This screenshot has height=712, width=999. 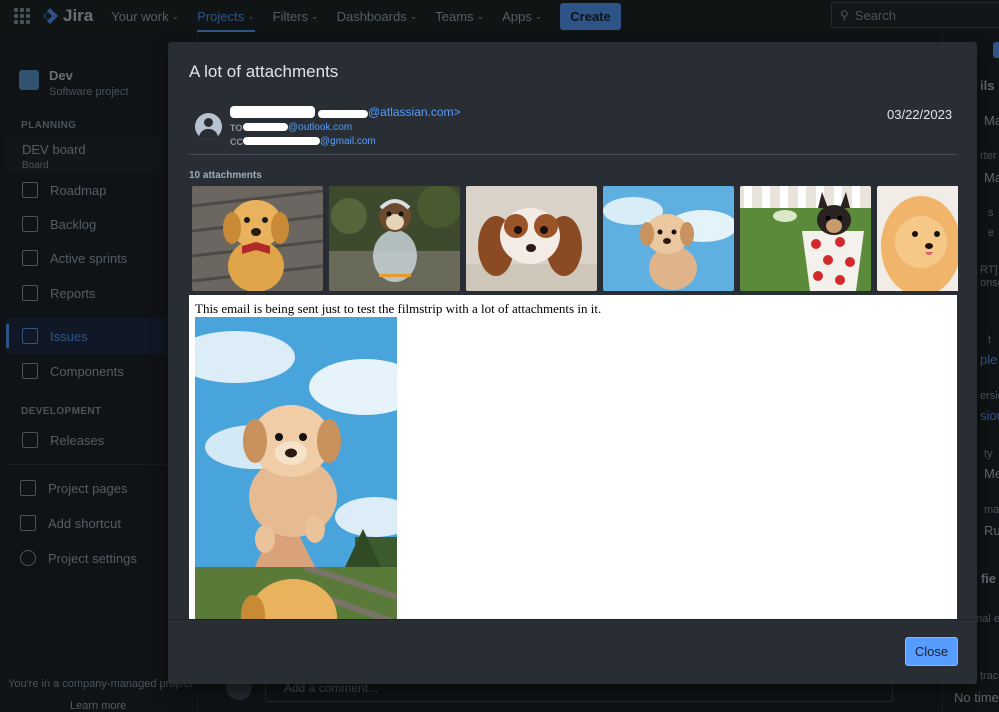 I want to click on email-date: 03/22/2023, so click(x=920, y=114).